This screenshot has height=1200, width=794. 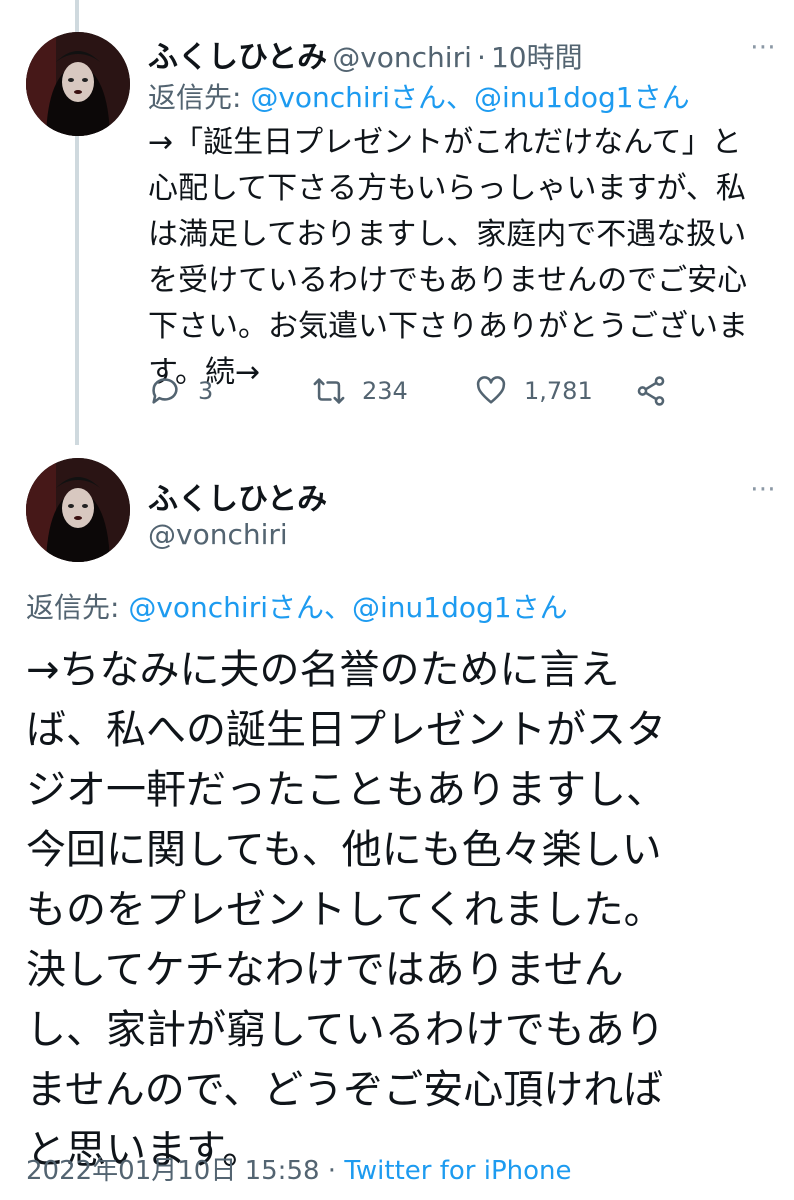 I want to click on tweet-text-line: し、家計が窮しているわけでもあり, so click(x=345, y=1030).